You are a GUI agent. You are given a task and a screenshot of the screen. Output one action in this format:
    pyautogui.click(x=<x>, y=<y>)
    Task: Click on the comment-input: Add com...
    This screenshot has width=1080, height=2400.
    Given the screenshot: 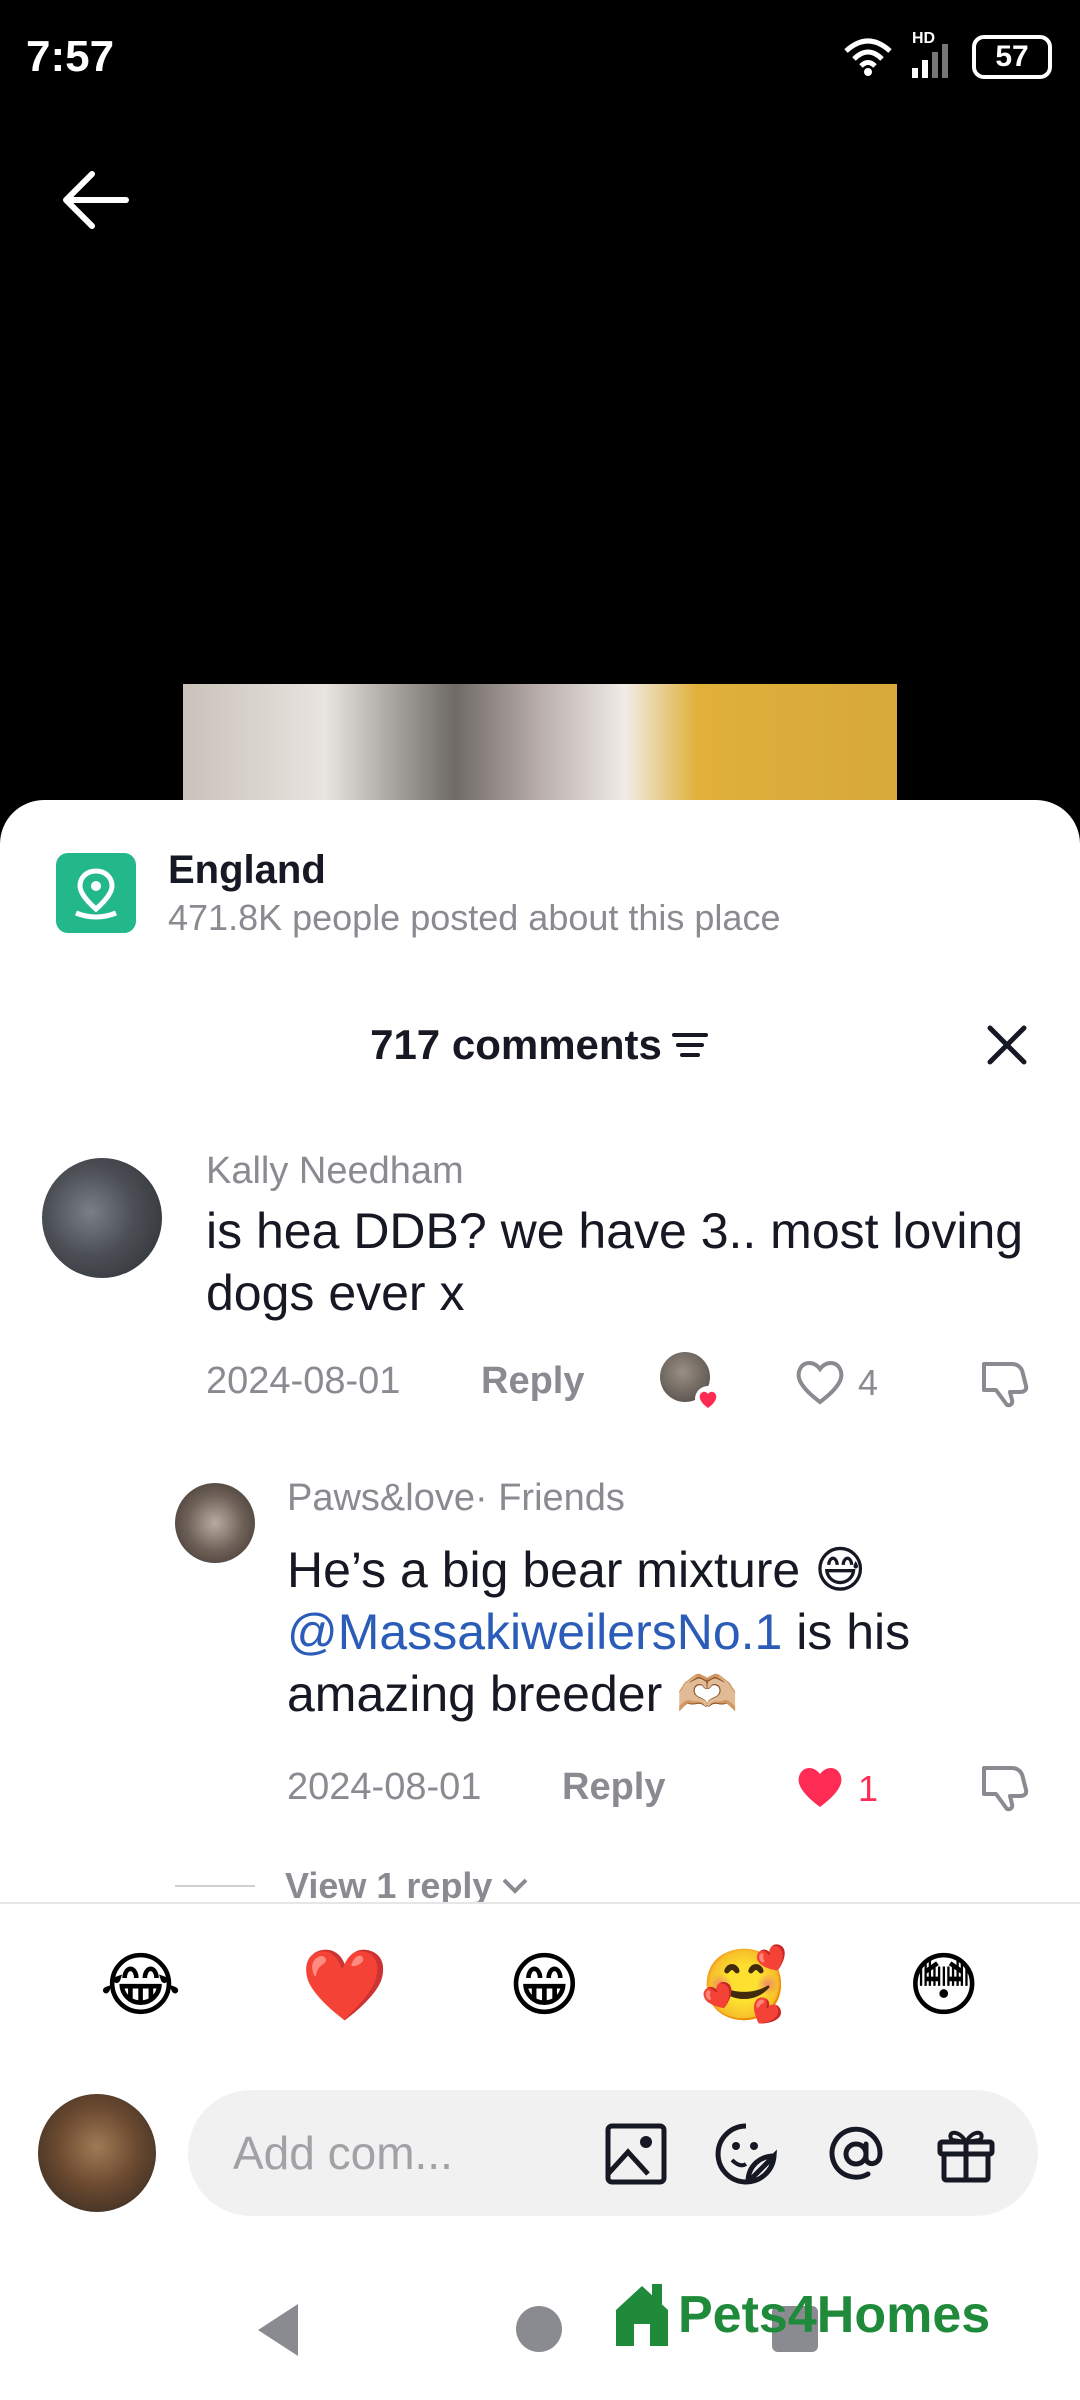 What is the action you would take?
    pyautogui.click(x=613, y=2153)
    